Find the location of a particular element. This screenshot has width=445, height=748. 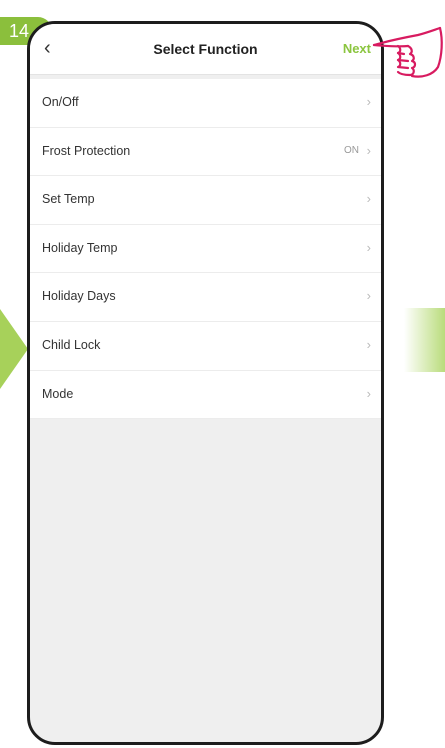

function-item-mode: Mode › is located at coordinates (205, 395).